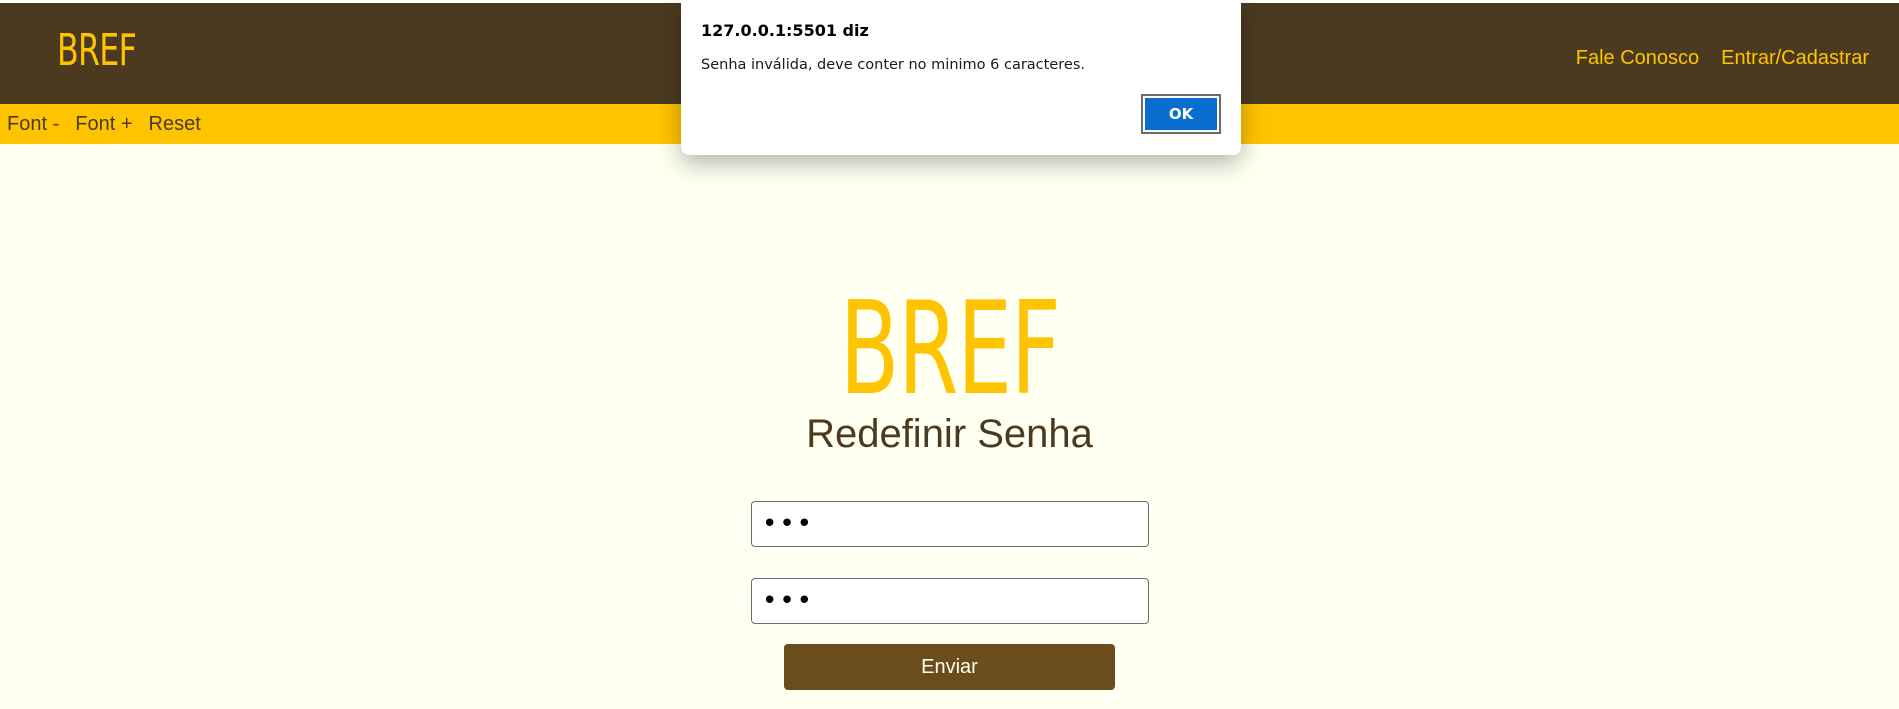 This screenshot has height=709, width=1899. What do you see at coordinates (785, 30) in the screenshot?
I see `alert-title: 127.0.0.1:5501 diz` at bounding box center [785, 30].